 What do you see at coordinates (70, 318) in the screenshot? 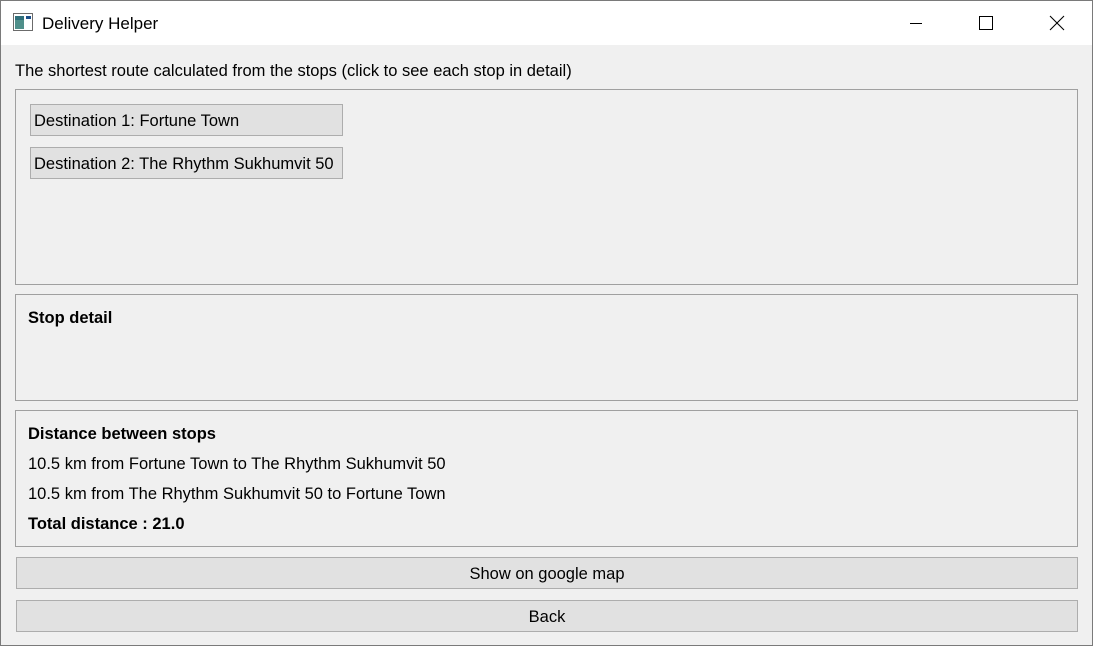
I see `stop-detail-heading: Stop detail` at bounding box center [70, 318].